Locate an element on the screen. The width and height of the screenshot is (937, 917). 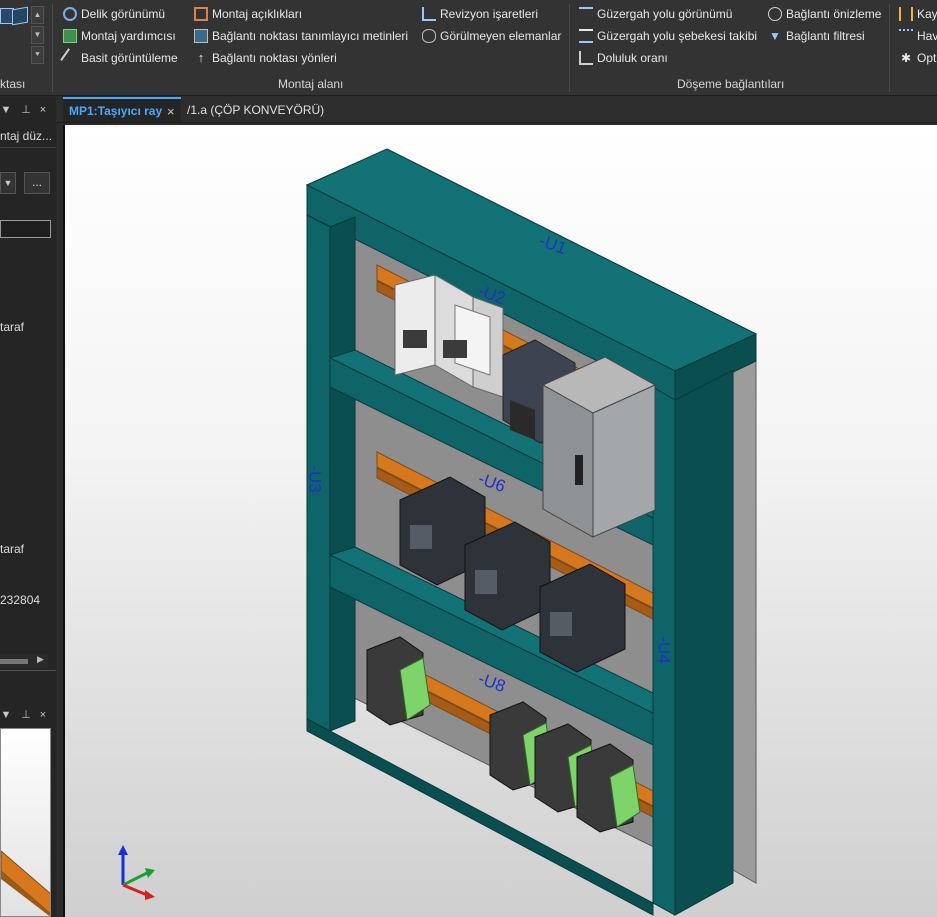
connection-point-designation-icon is located at coordinates (201, 36).